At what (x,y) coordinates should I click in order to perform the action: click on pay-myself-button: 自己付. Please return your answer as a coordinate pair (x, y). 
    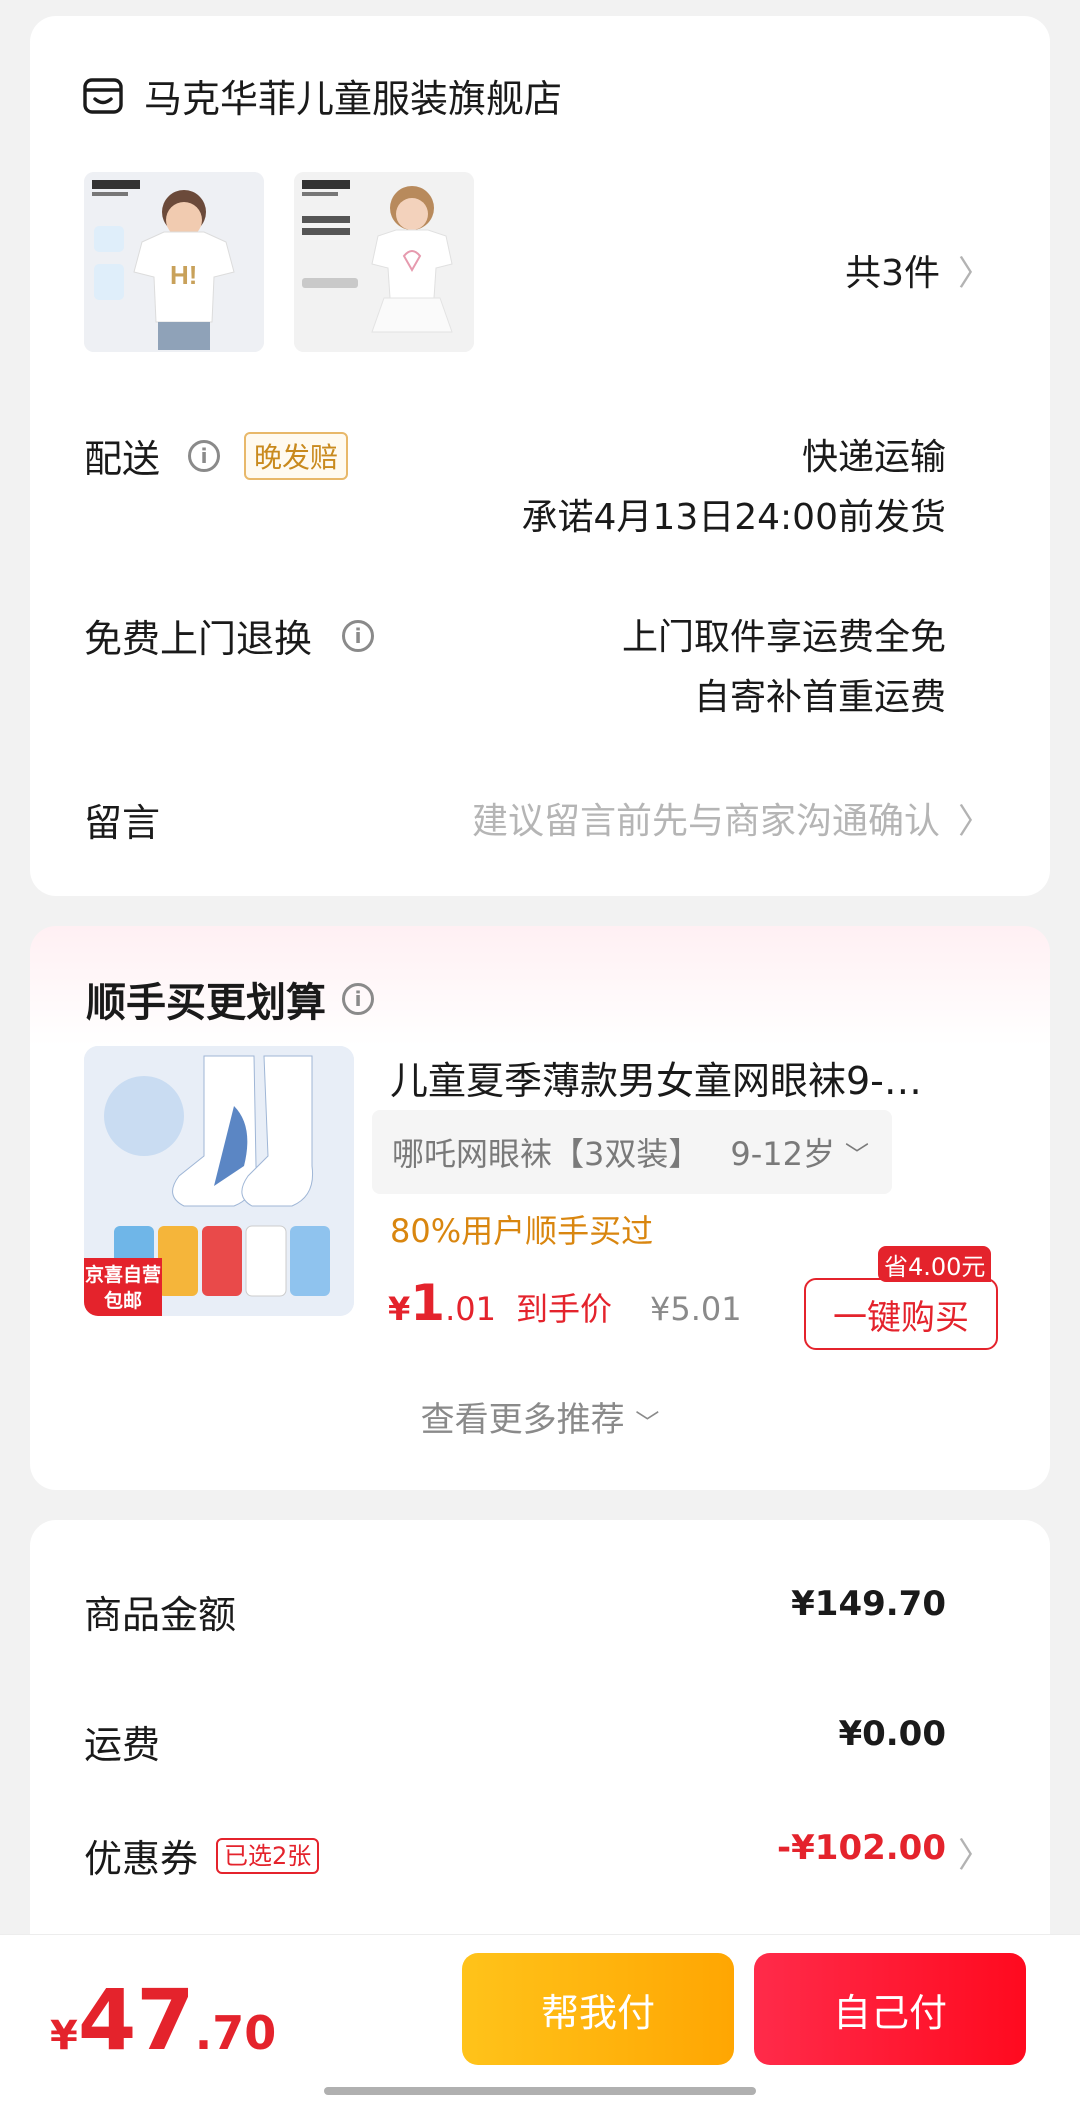
    Looking at the image, I should click on (890, 2009).